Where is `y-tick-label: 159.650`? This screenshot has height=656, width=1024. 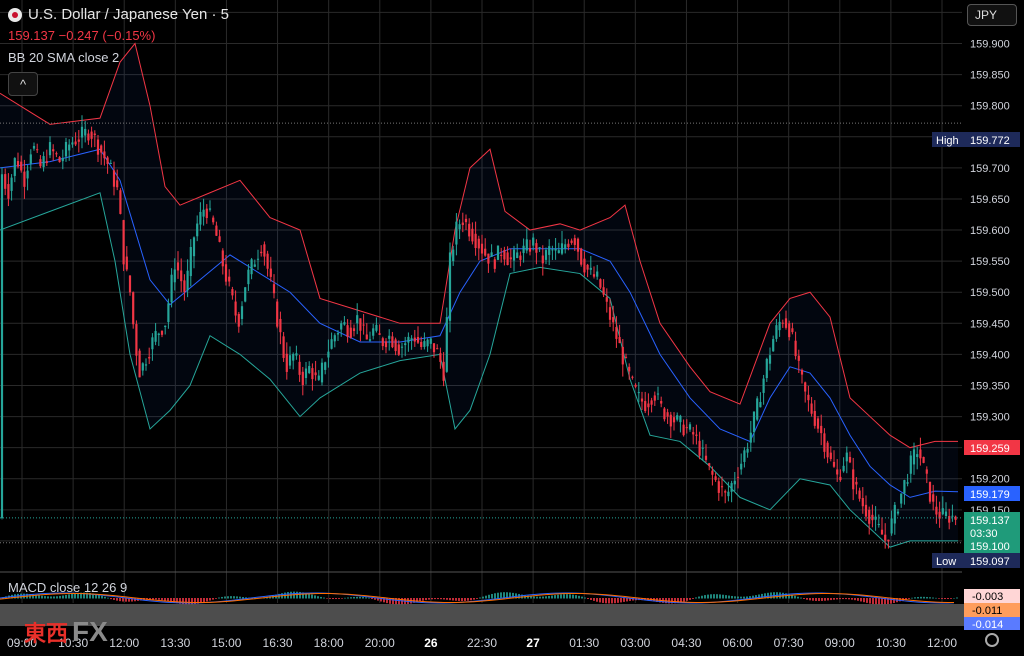 y-tick-label: 159.650 is located at coordinates (990, 200).